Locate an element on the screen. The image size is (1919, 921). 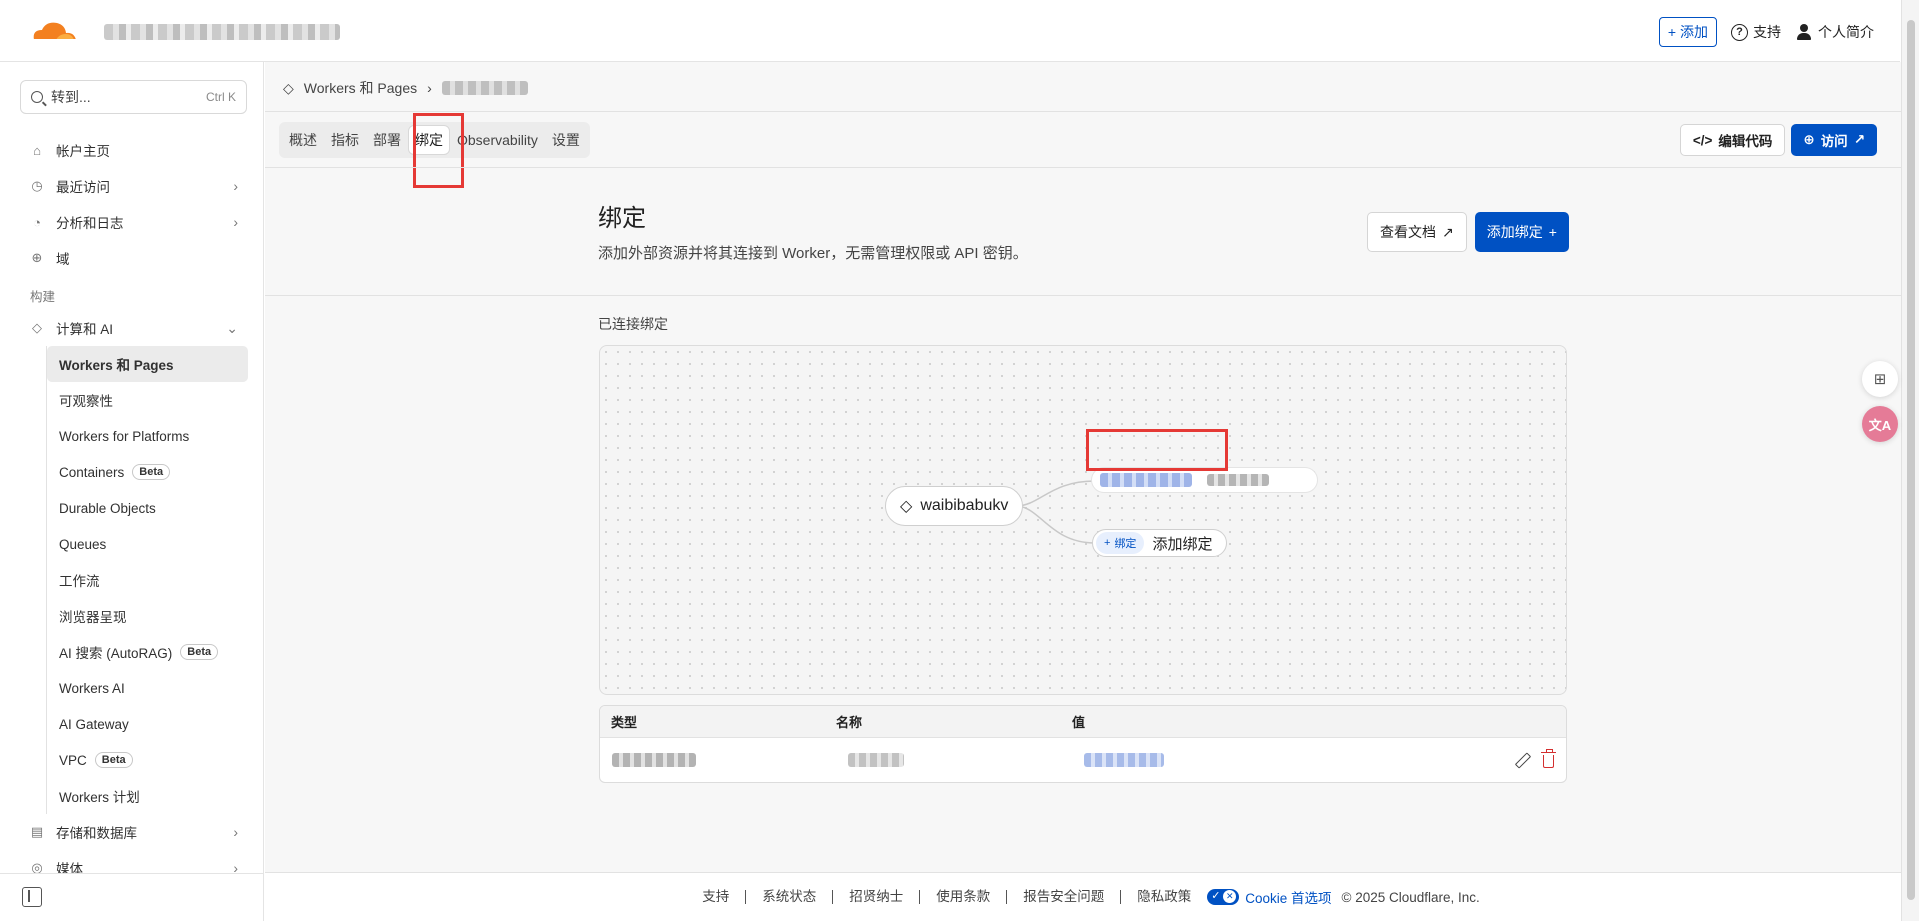
existing-binding-node-redacted is located at coordinates (1204, 480).